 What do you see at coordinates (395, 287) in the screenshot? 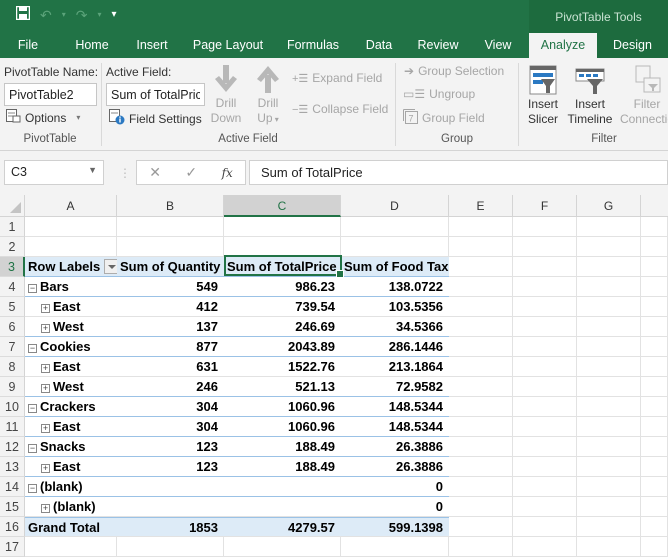
I see `pivot-value-cell: 138.0722` at bounding box center [395, 287].